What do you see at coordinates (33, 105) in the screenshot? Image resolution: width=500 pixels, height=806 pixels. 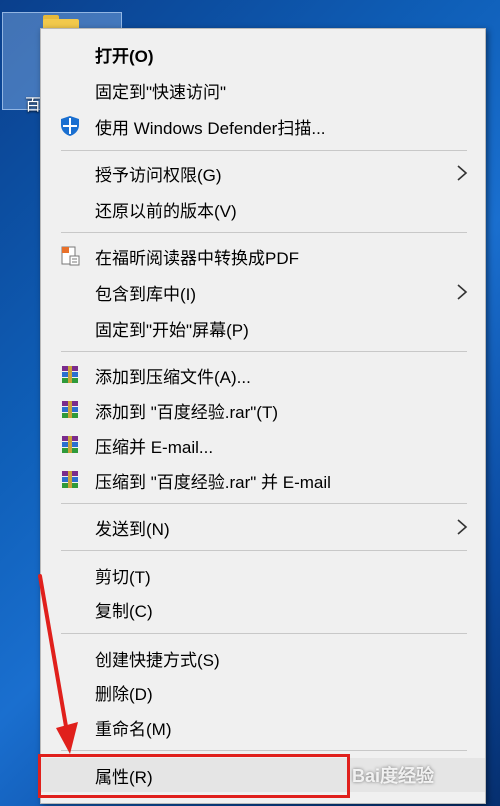 I see `desktop-icon-label: 百` at bounding box center [33, 105].